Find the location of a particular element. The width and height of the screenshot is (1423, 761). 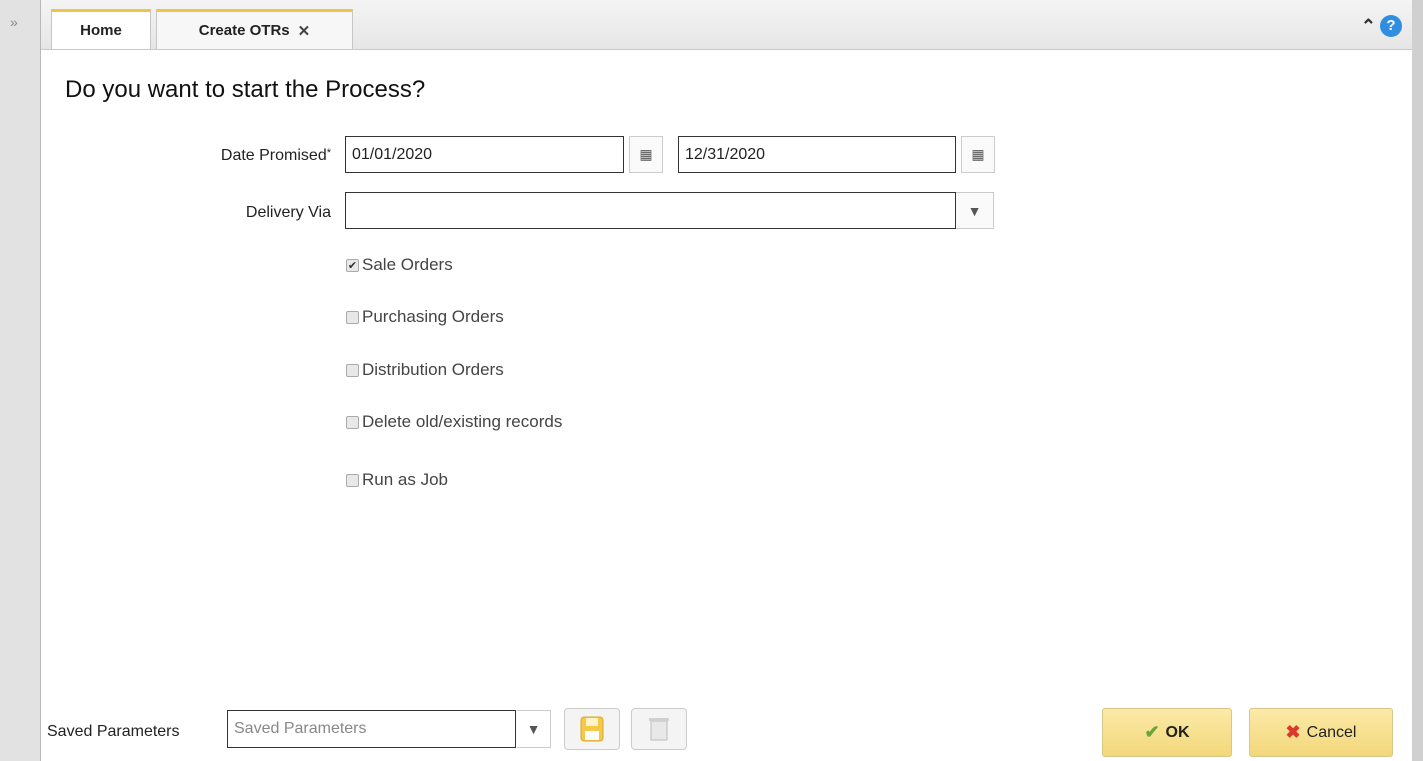

checkmark-icon: ✔ is located at coordinates (1152, 732).